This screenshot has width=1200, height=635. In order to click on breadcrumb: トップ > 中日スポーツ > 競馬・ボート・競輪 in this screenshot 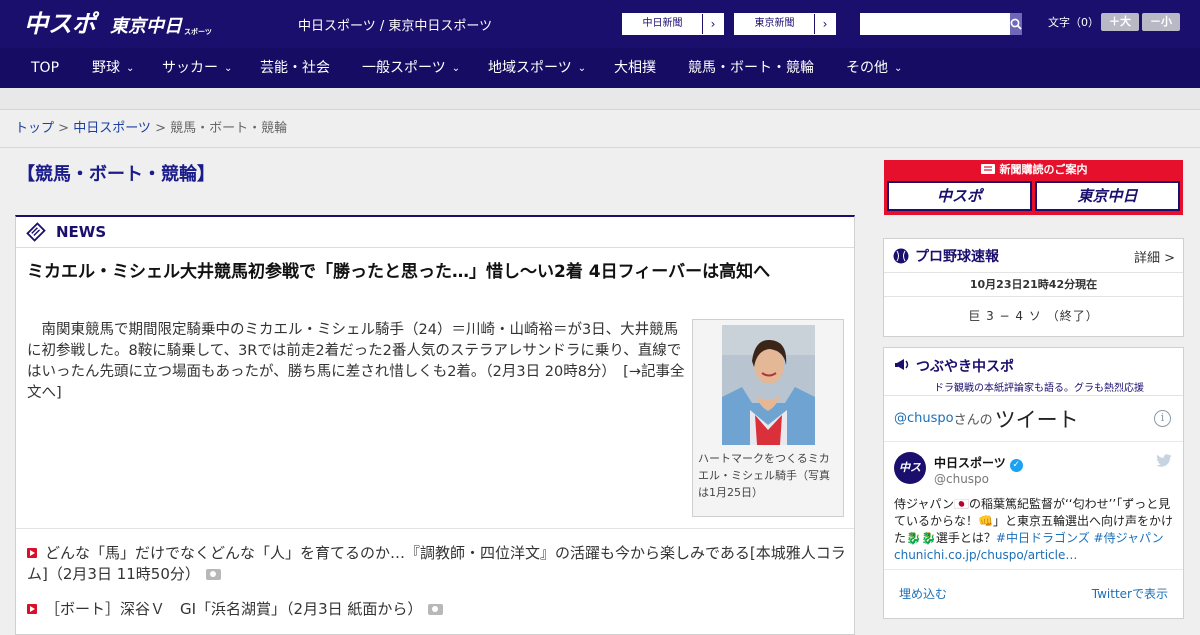, I will do `click(600, 129)`.